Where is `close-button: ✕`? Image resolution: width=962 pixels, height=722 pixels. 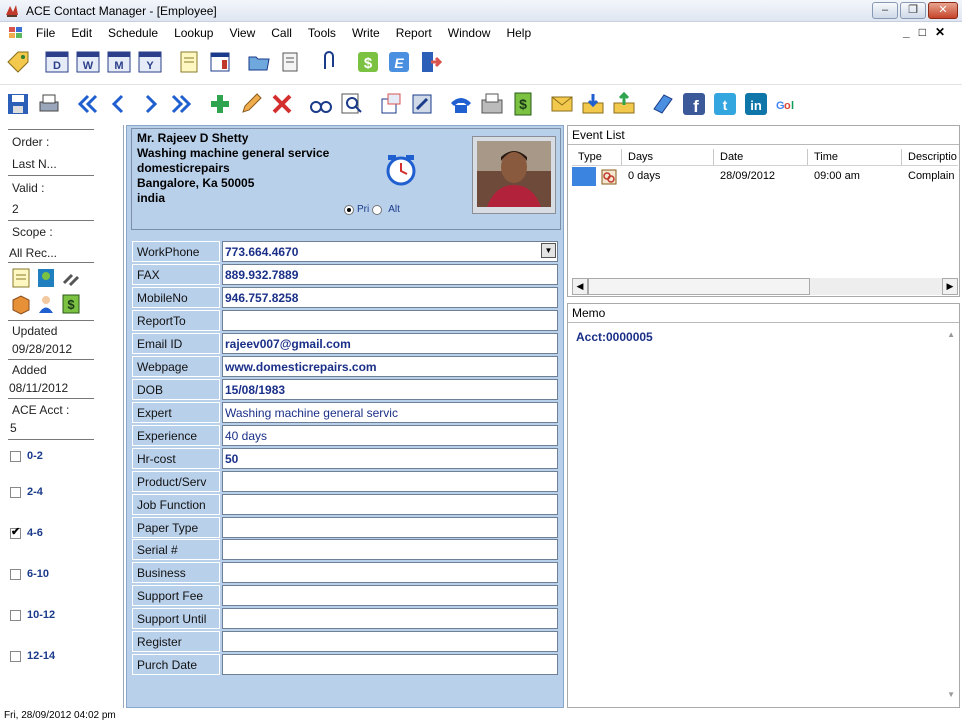
close-button: ✕ is located at coordinates (943, 10).